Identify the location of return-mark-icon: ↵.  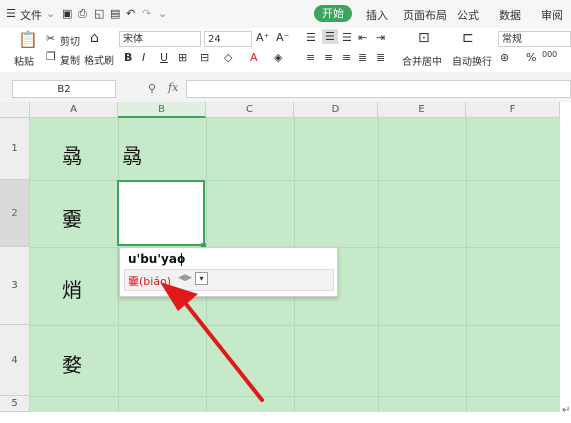
(566, 410).